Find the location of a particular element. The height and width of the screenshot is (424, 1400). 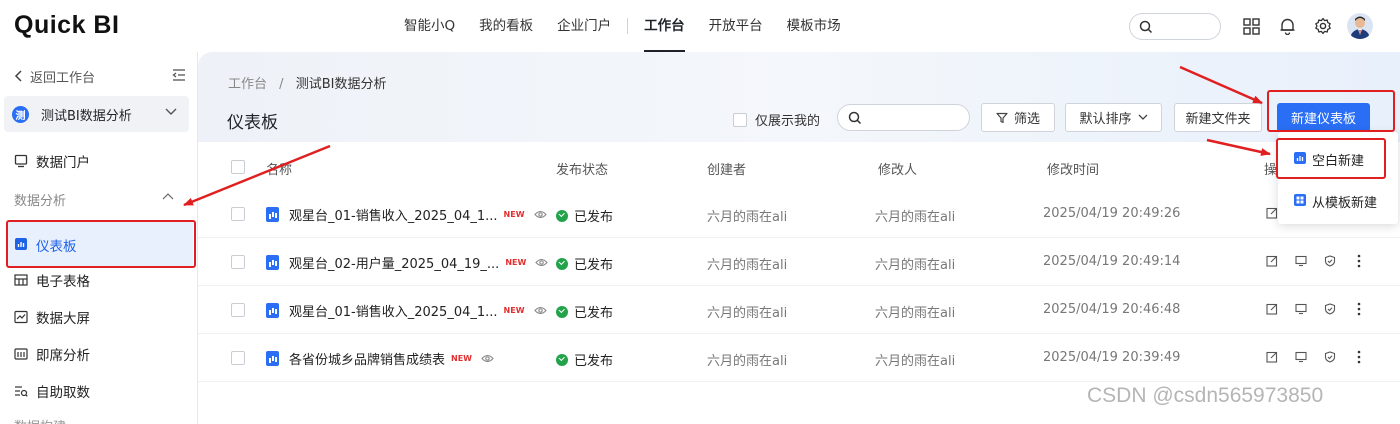

global-search-input is located at coordinates (1175, 26).